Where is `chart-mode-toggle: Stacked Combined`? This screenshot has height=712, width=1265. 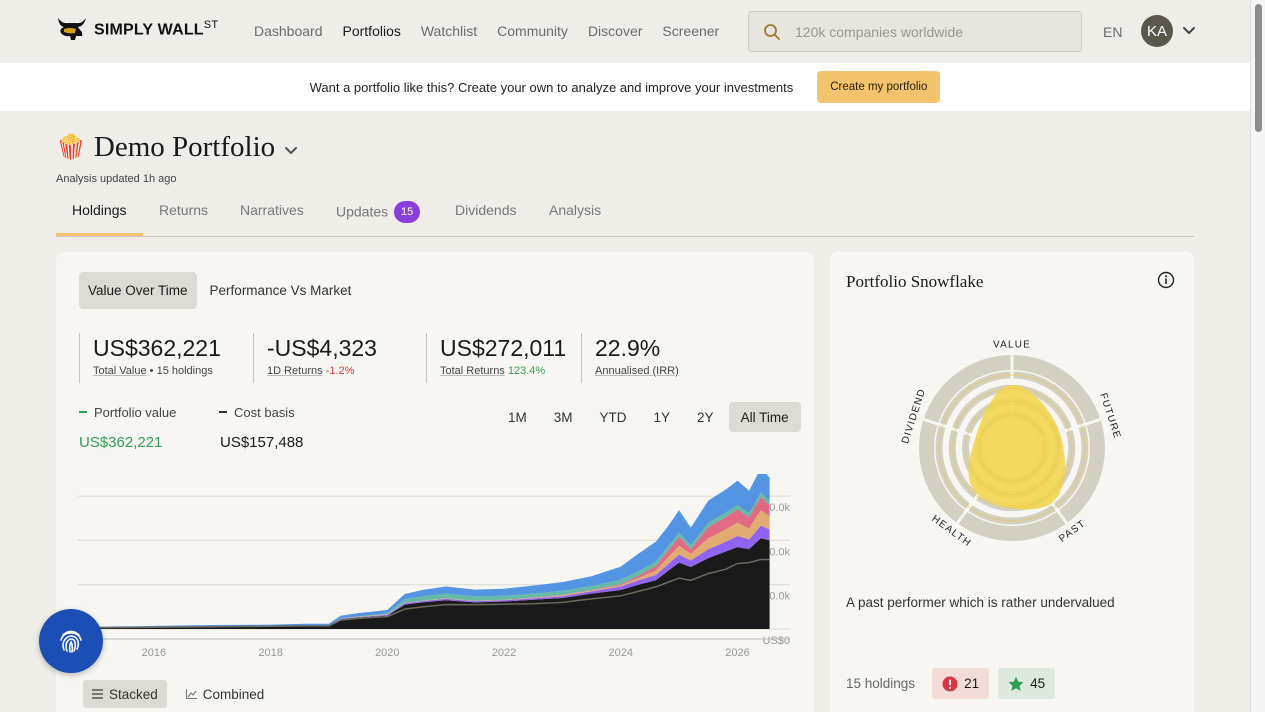
chart-mode-toggle: Stacked Combined is located at coordinates (178, 694).